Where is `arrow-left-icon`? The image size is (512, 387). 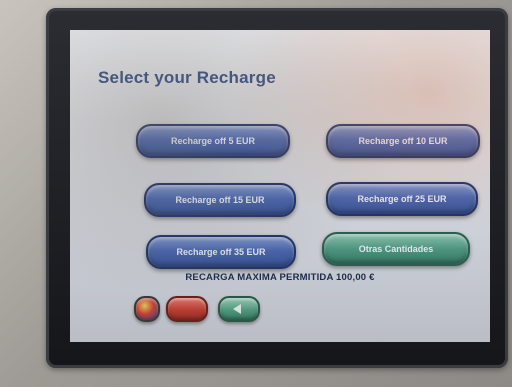
arrow-left-icon is located at coordinates (237, 309).